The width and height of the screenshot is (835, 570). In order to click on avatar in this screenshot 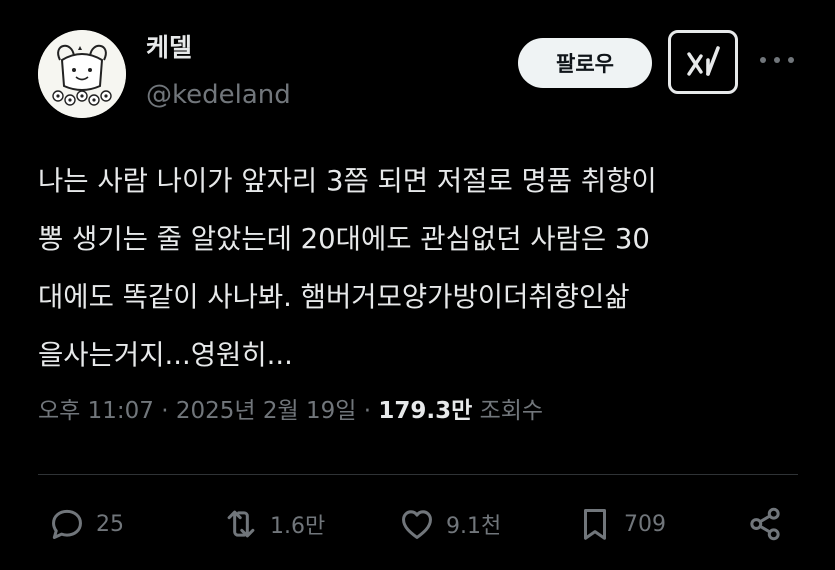, I will do `click(82, 74)`.